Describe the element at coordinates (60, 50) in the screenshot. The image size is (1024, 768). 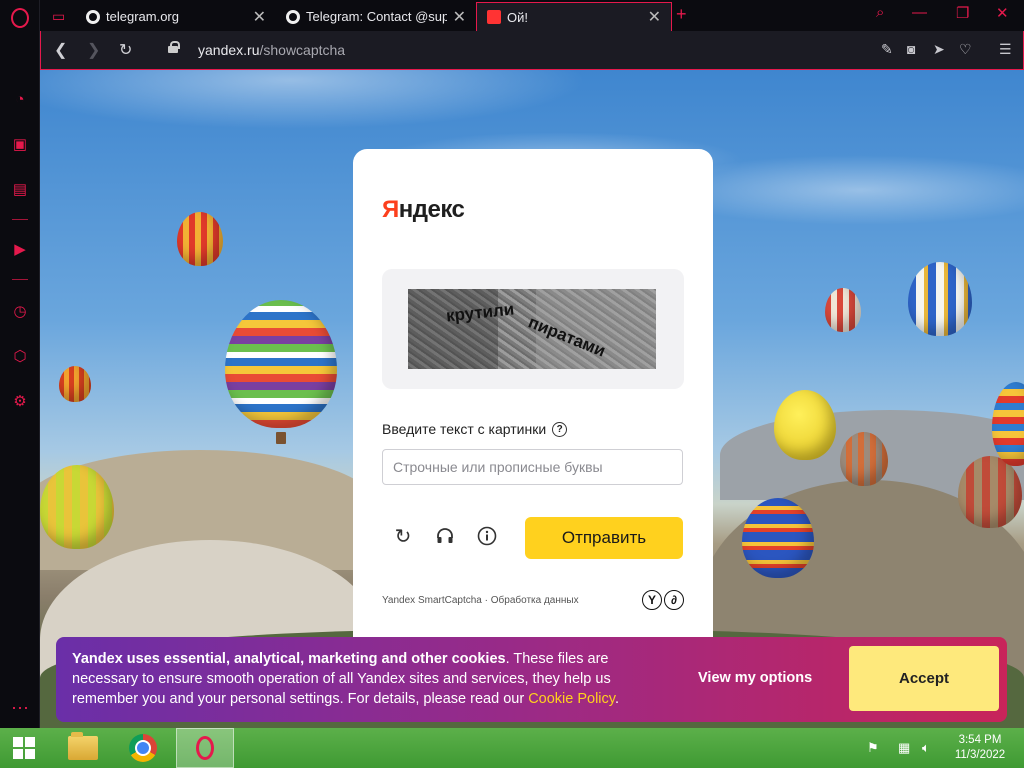
I see `back-button: ❮` at that location.